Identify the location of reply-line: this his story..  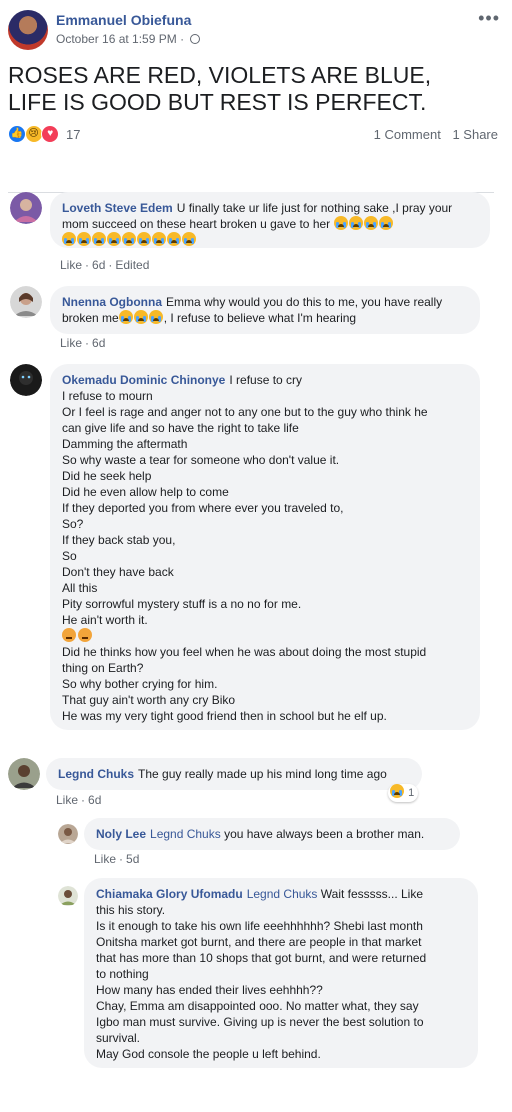
(131, 910).